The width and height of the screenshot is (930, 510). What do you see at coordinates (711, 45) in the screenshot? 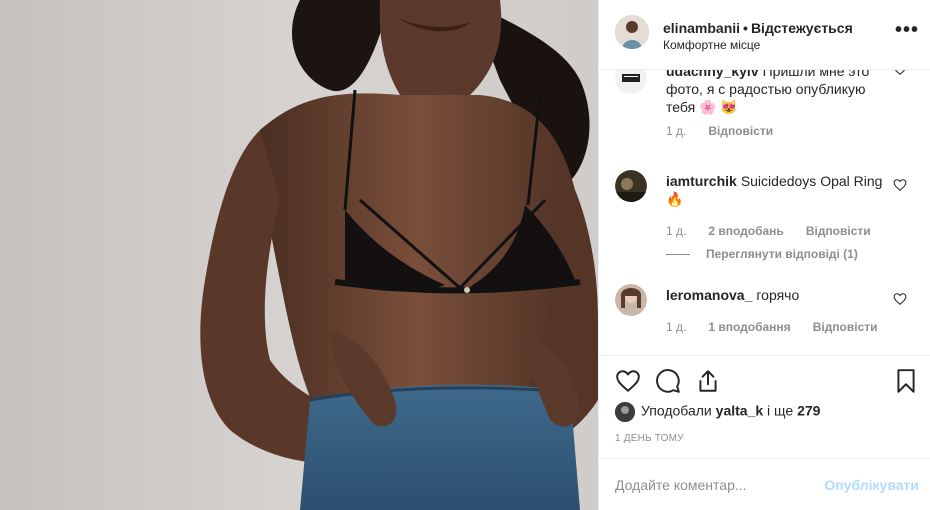
I see `post-location: Комфортне місце` at bounding box center [711, 45].